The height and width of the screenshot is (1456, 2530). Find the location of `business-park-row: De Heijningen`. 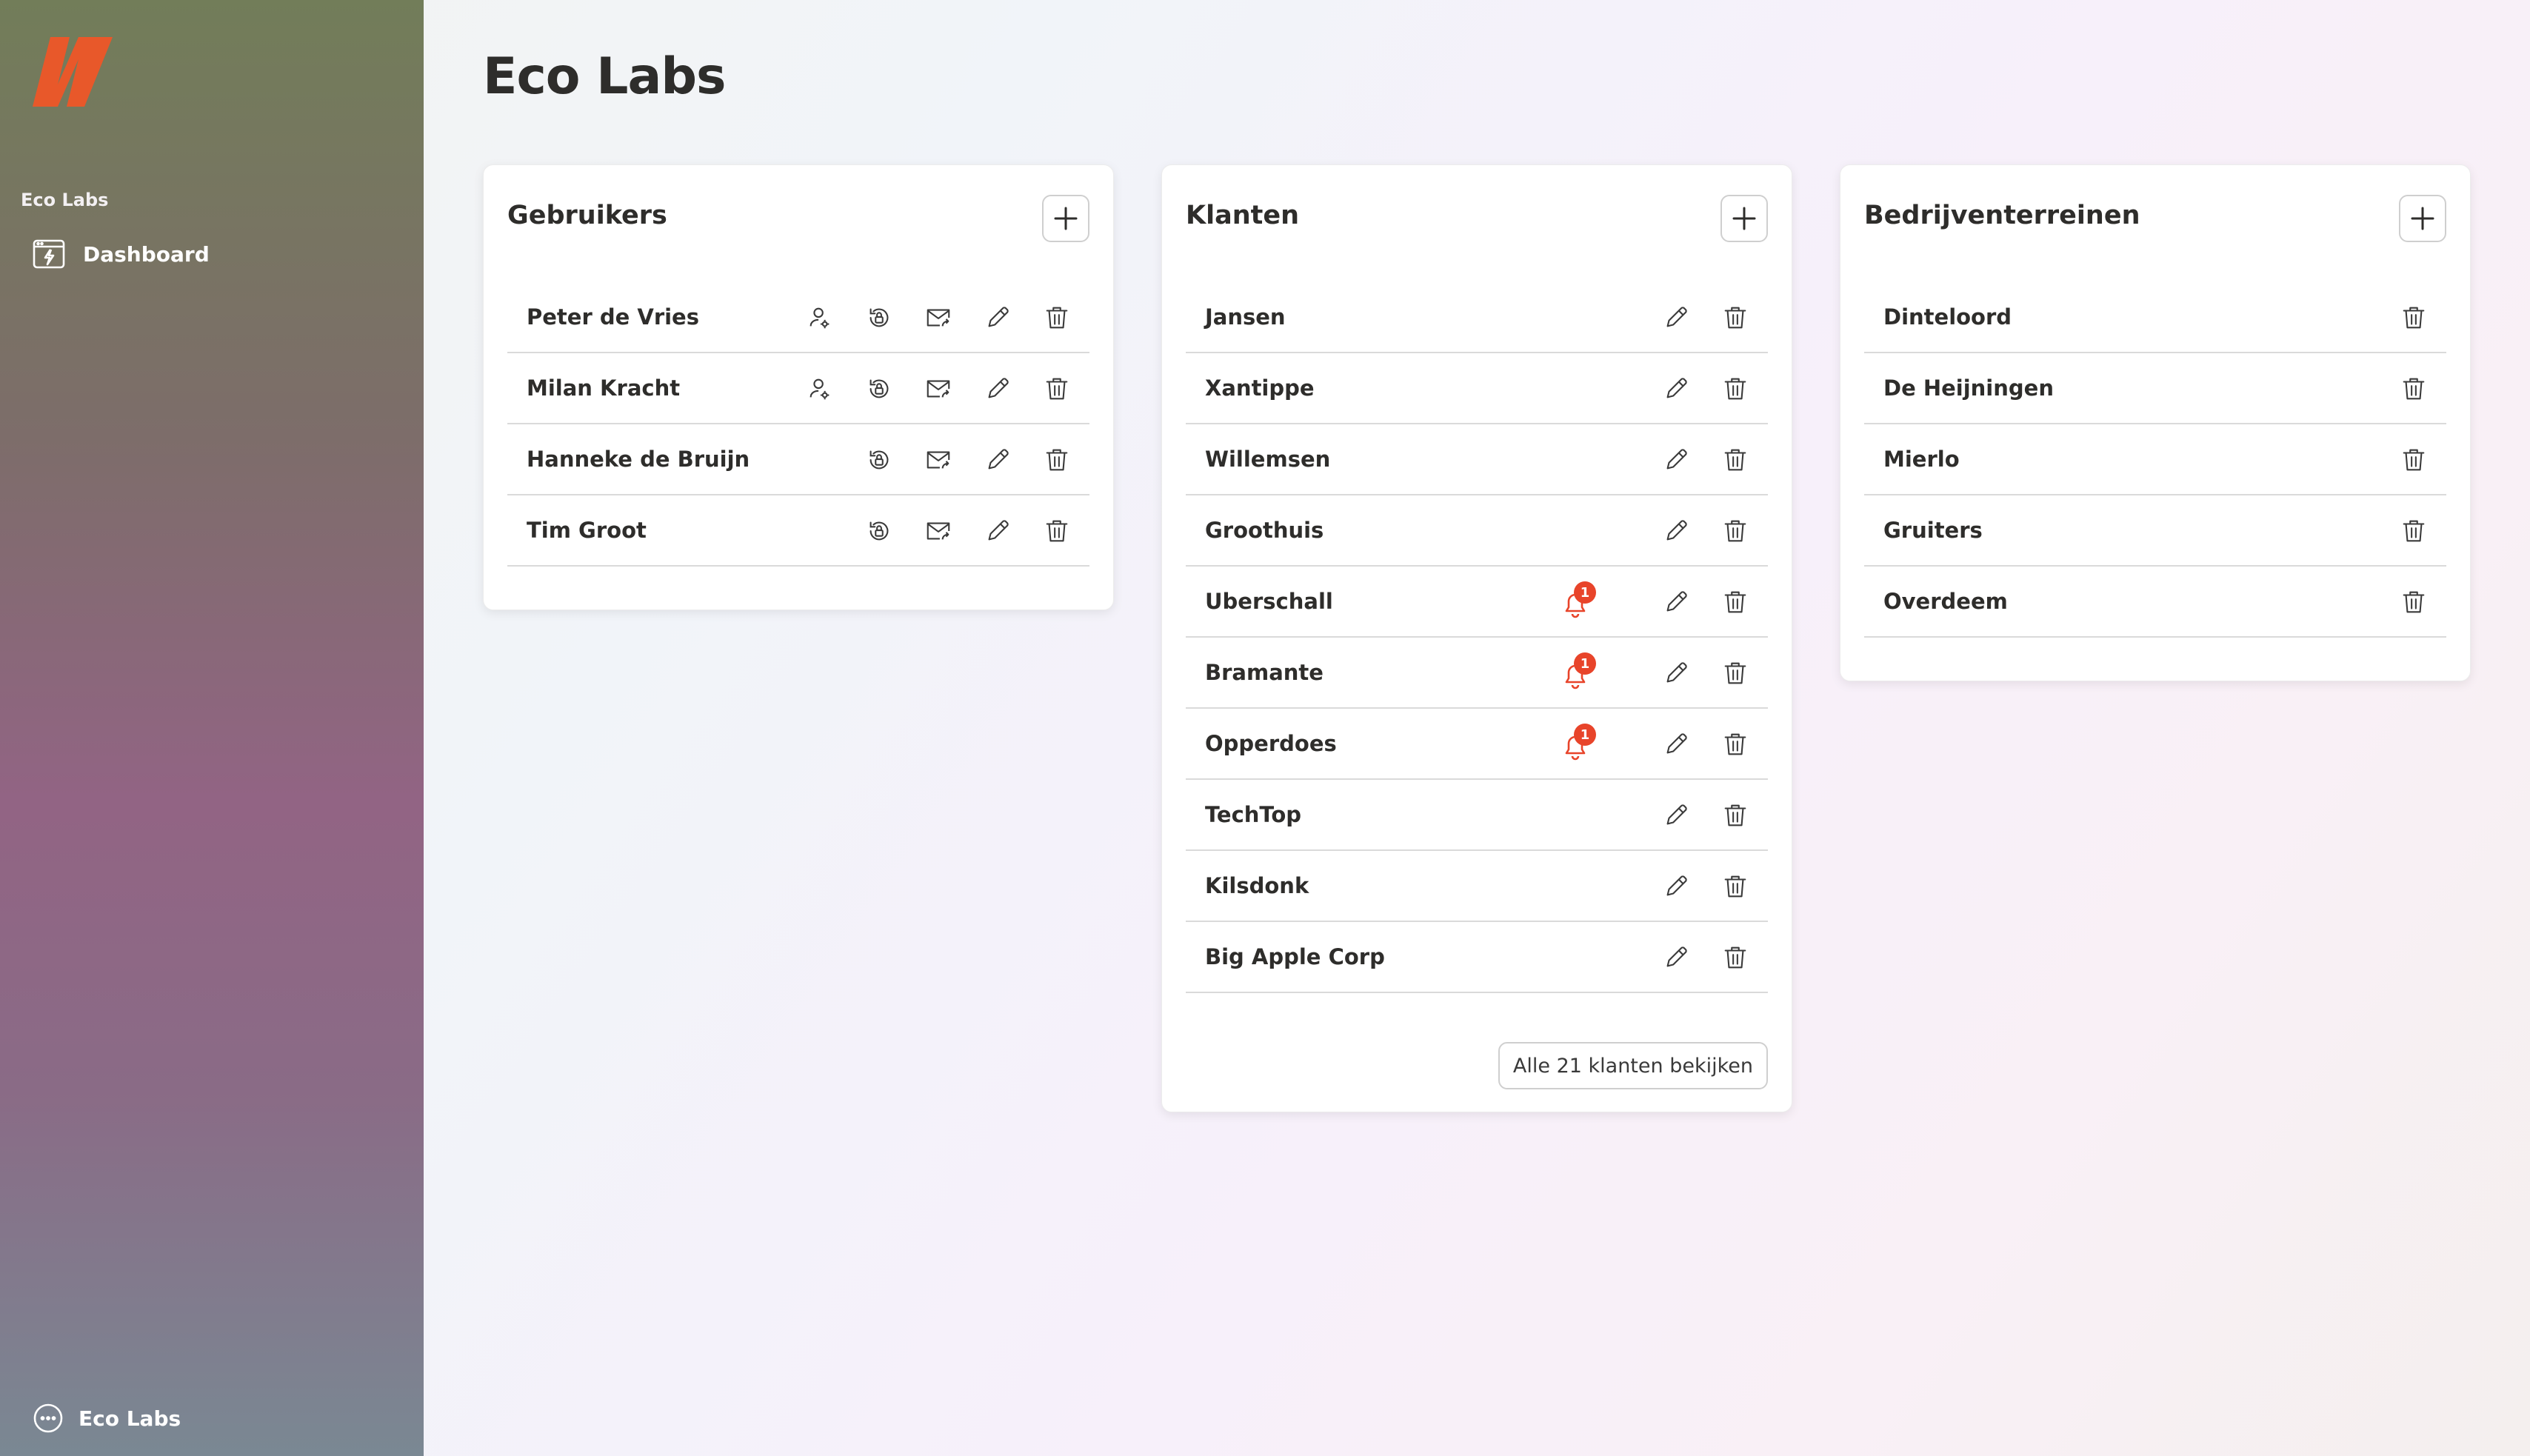

business-park-row: De Heijningen is located at coordinates (2155, 388).